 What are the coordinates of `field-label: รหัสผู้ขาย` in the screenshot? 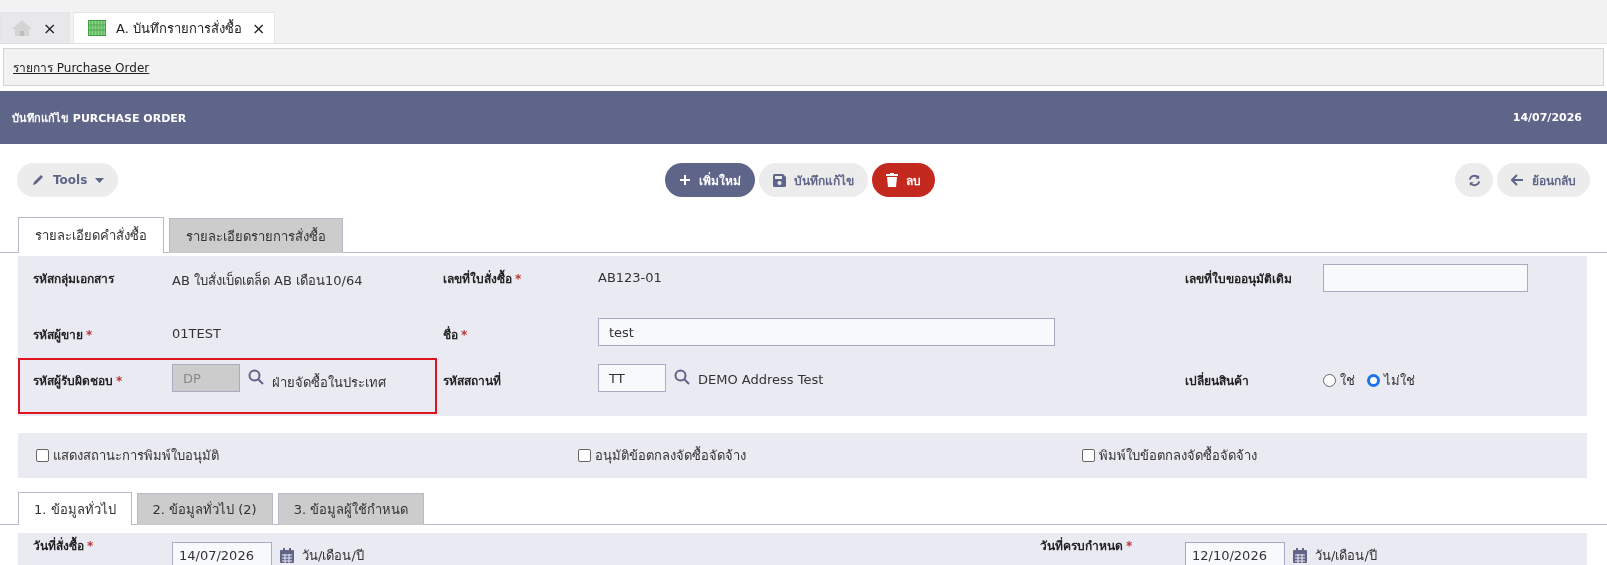 It's located at (58, 336).